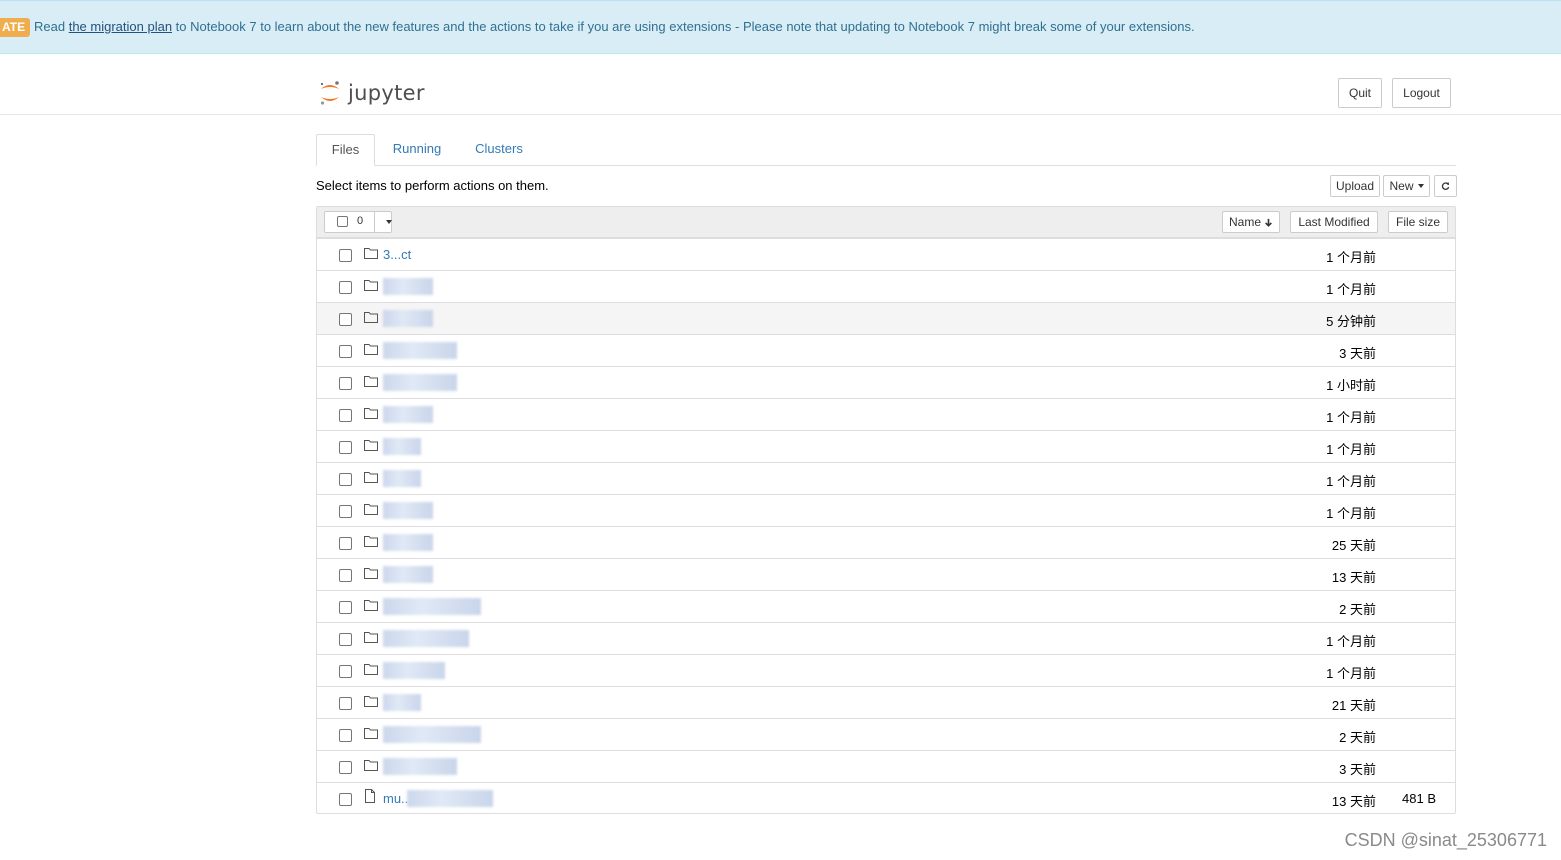 This screenshot has height=860, width=1561. I want to click on last-modified: 3 天前, so click(1357, 353).